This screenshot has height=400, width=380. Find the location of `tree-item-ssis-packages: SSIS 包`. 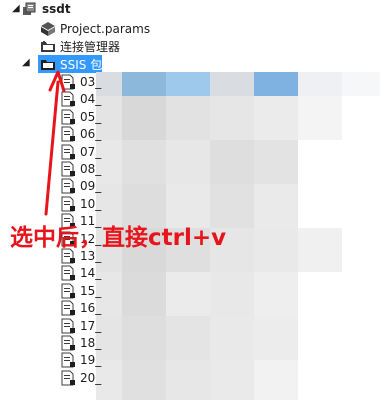

tree-item-ssis-packages: SSIS 包 is located at coordinates (70, 64).